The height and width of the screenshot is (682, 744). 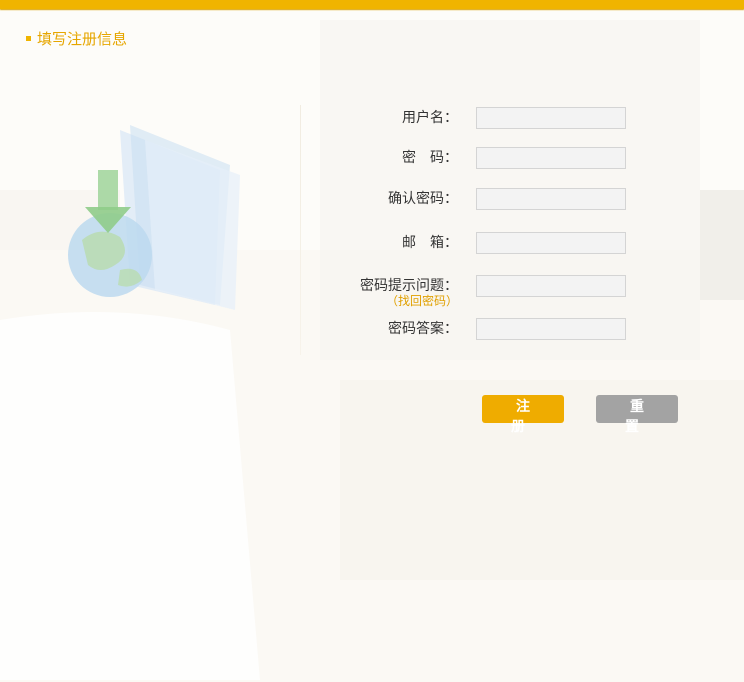 I want to click on globe-download-icon, so click(x=154, y=217).